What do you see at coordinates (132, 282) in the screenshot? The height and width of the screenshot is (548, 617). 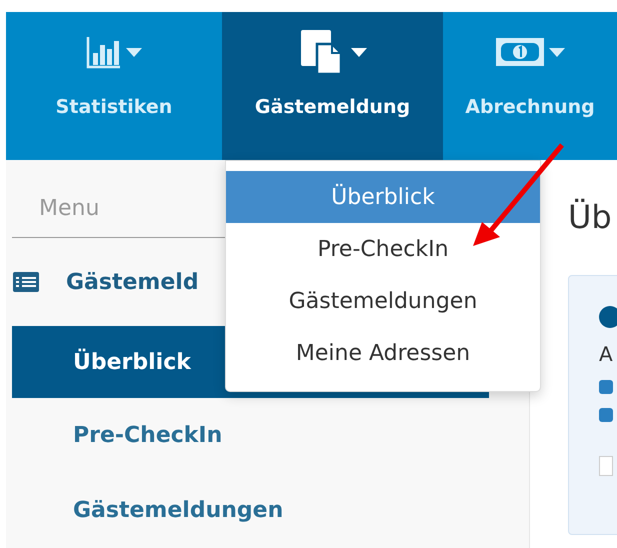 I see `section-title: Gästemeld` at bounding box center [132, 282].